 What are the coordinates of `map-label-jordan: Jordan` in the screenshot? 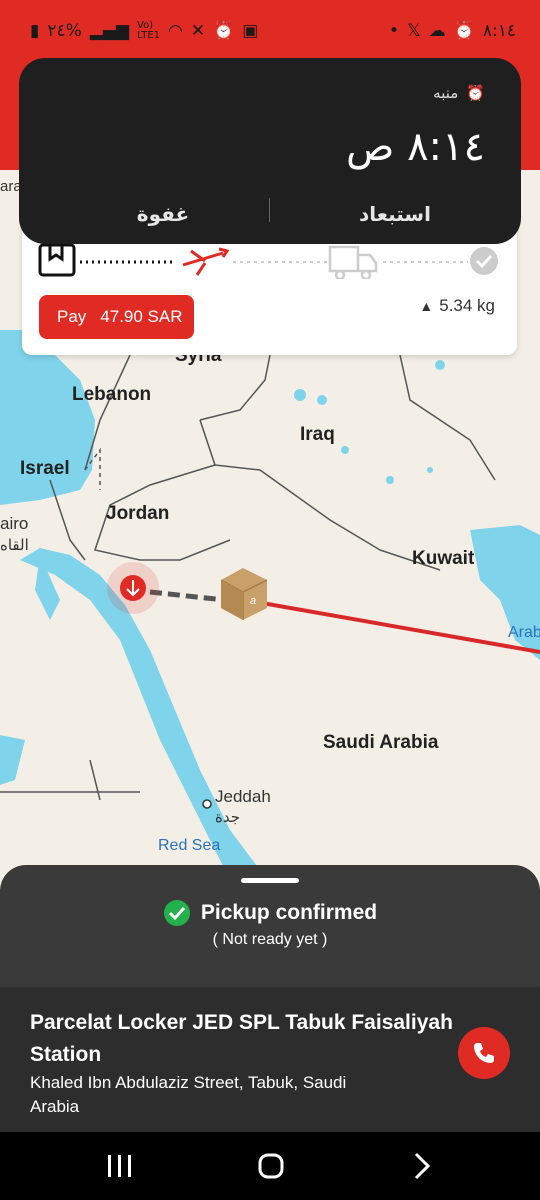 It's located at (138, 513).